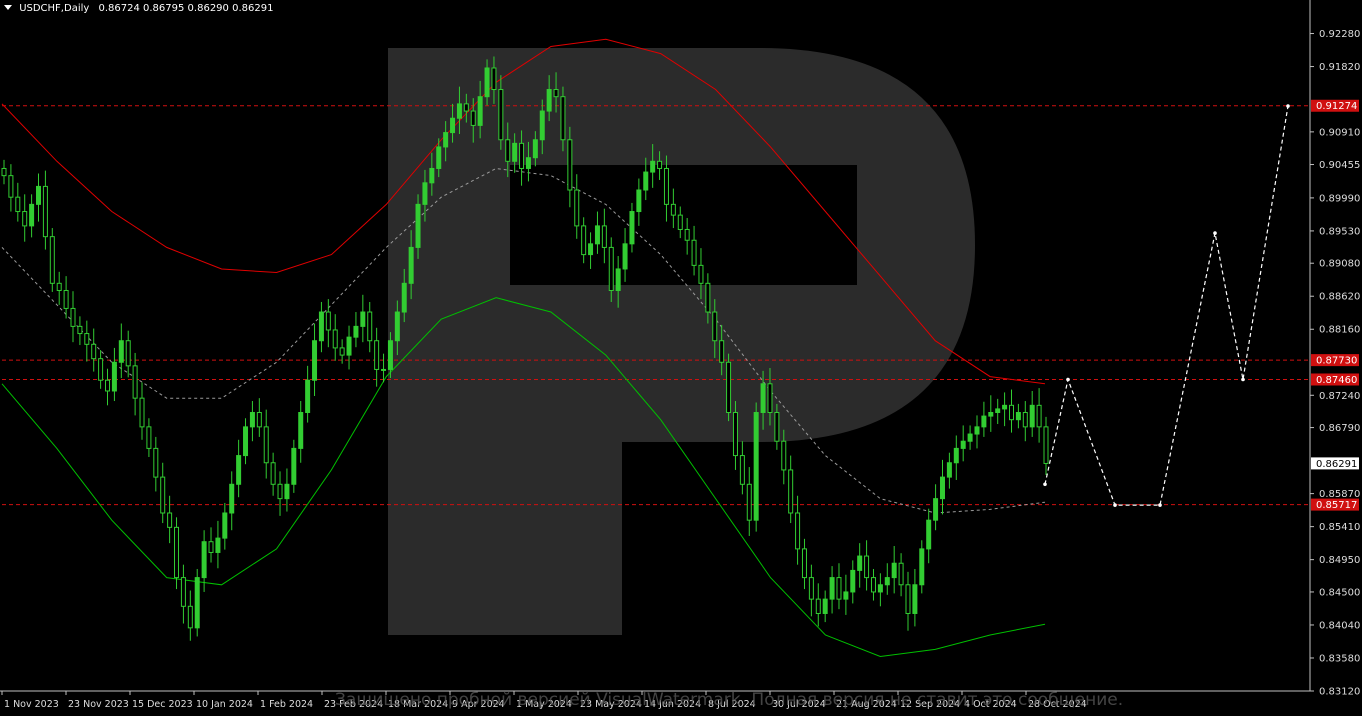 Image resolution: width=1362 pixels, height=716 pixels. What do you see at coordinates (1339, 231) in the screenshot?
I see `y-tick-label: 0.89530` at bounding box center [1339, 231].